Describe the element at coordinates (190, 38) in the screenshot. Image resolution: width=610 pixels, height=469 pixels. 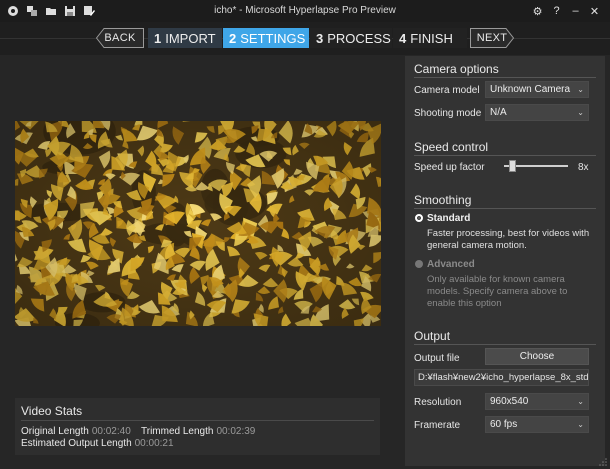
I see `step-label: IMPORT` at that location.